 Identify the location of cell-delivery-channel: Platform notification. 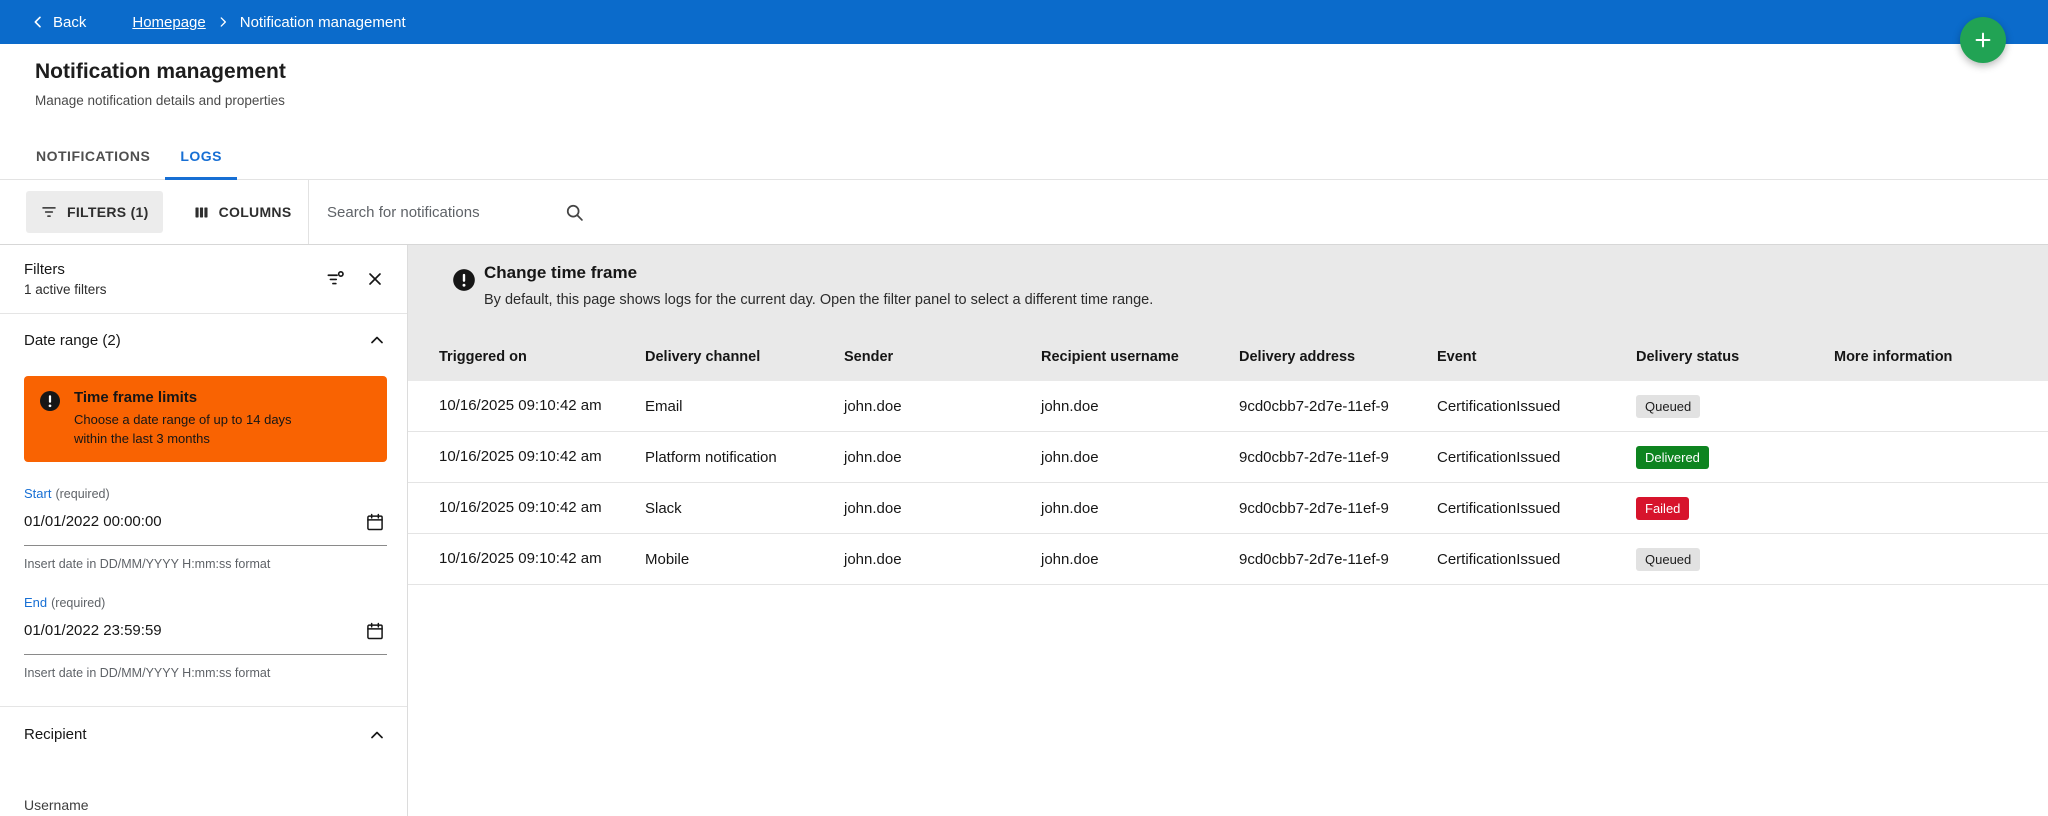
(711, 457).